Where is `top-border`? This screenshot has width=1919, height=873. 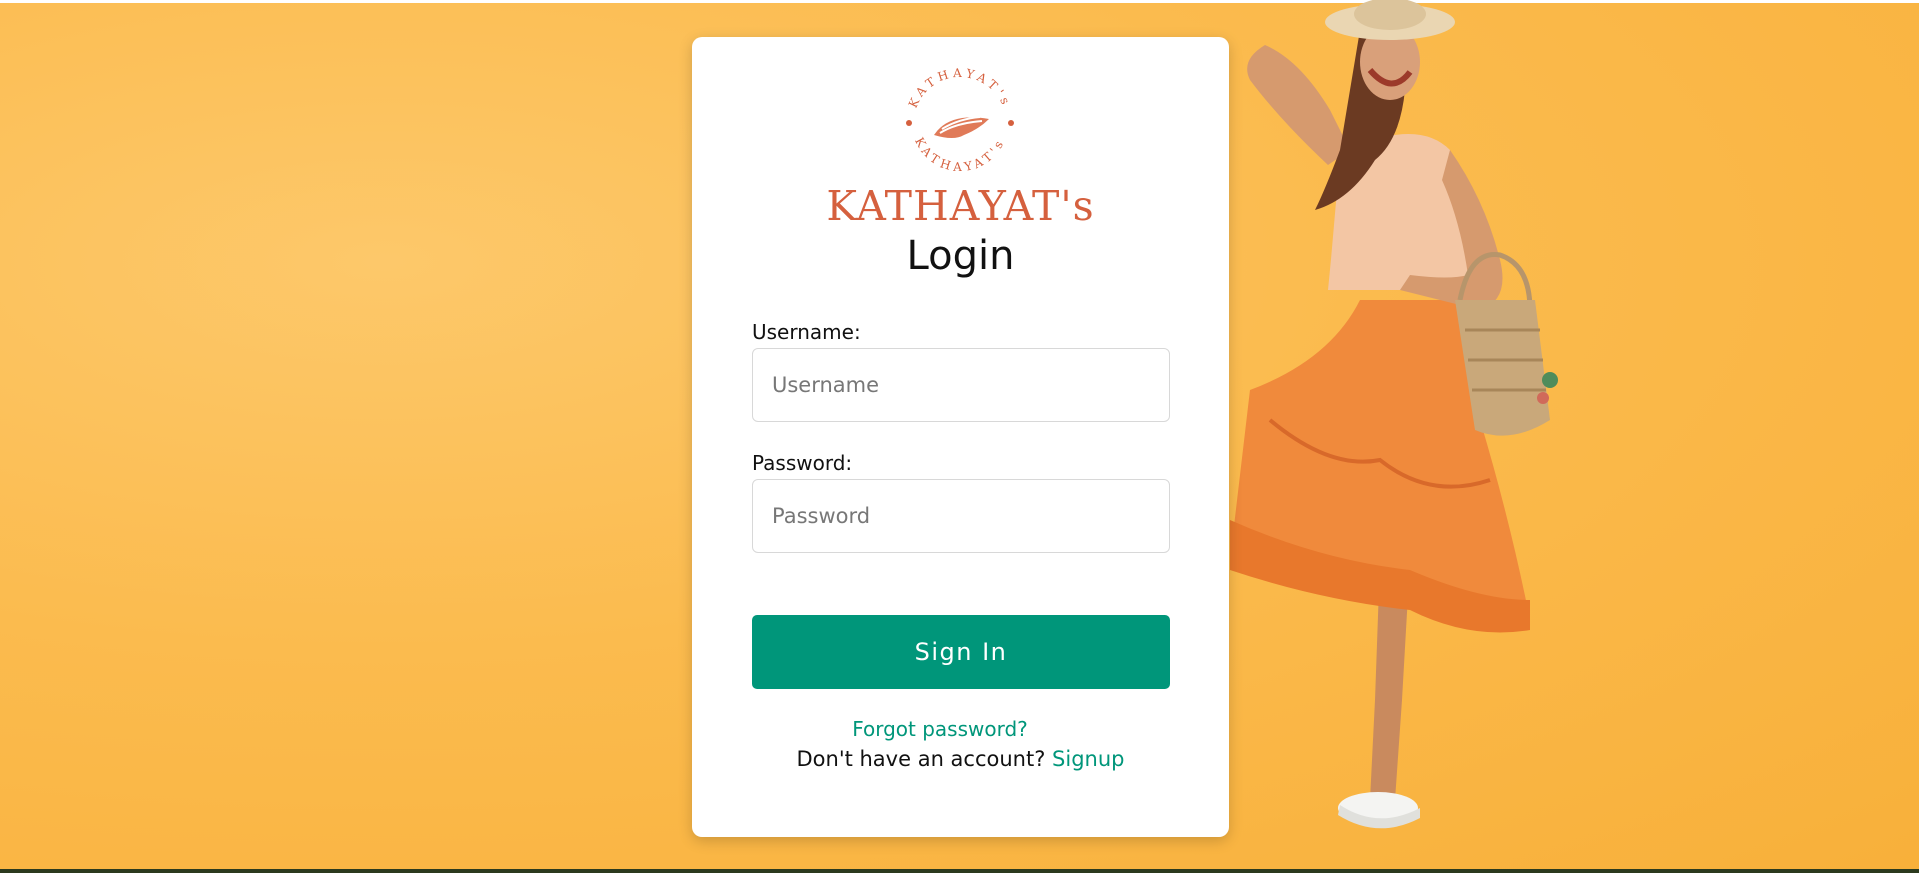
top-border is located at coordinates (959, 1).